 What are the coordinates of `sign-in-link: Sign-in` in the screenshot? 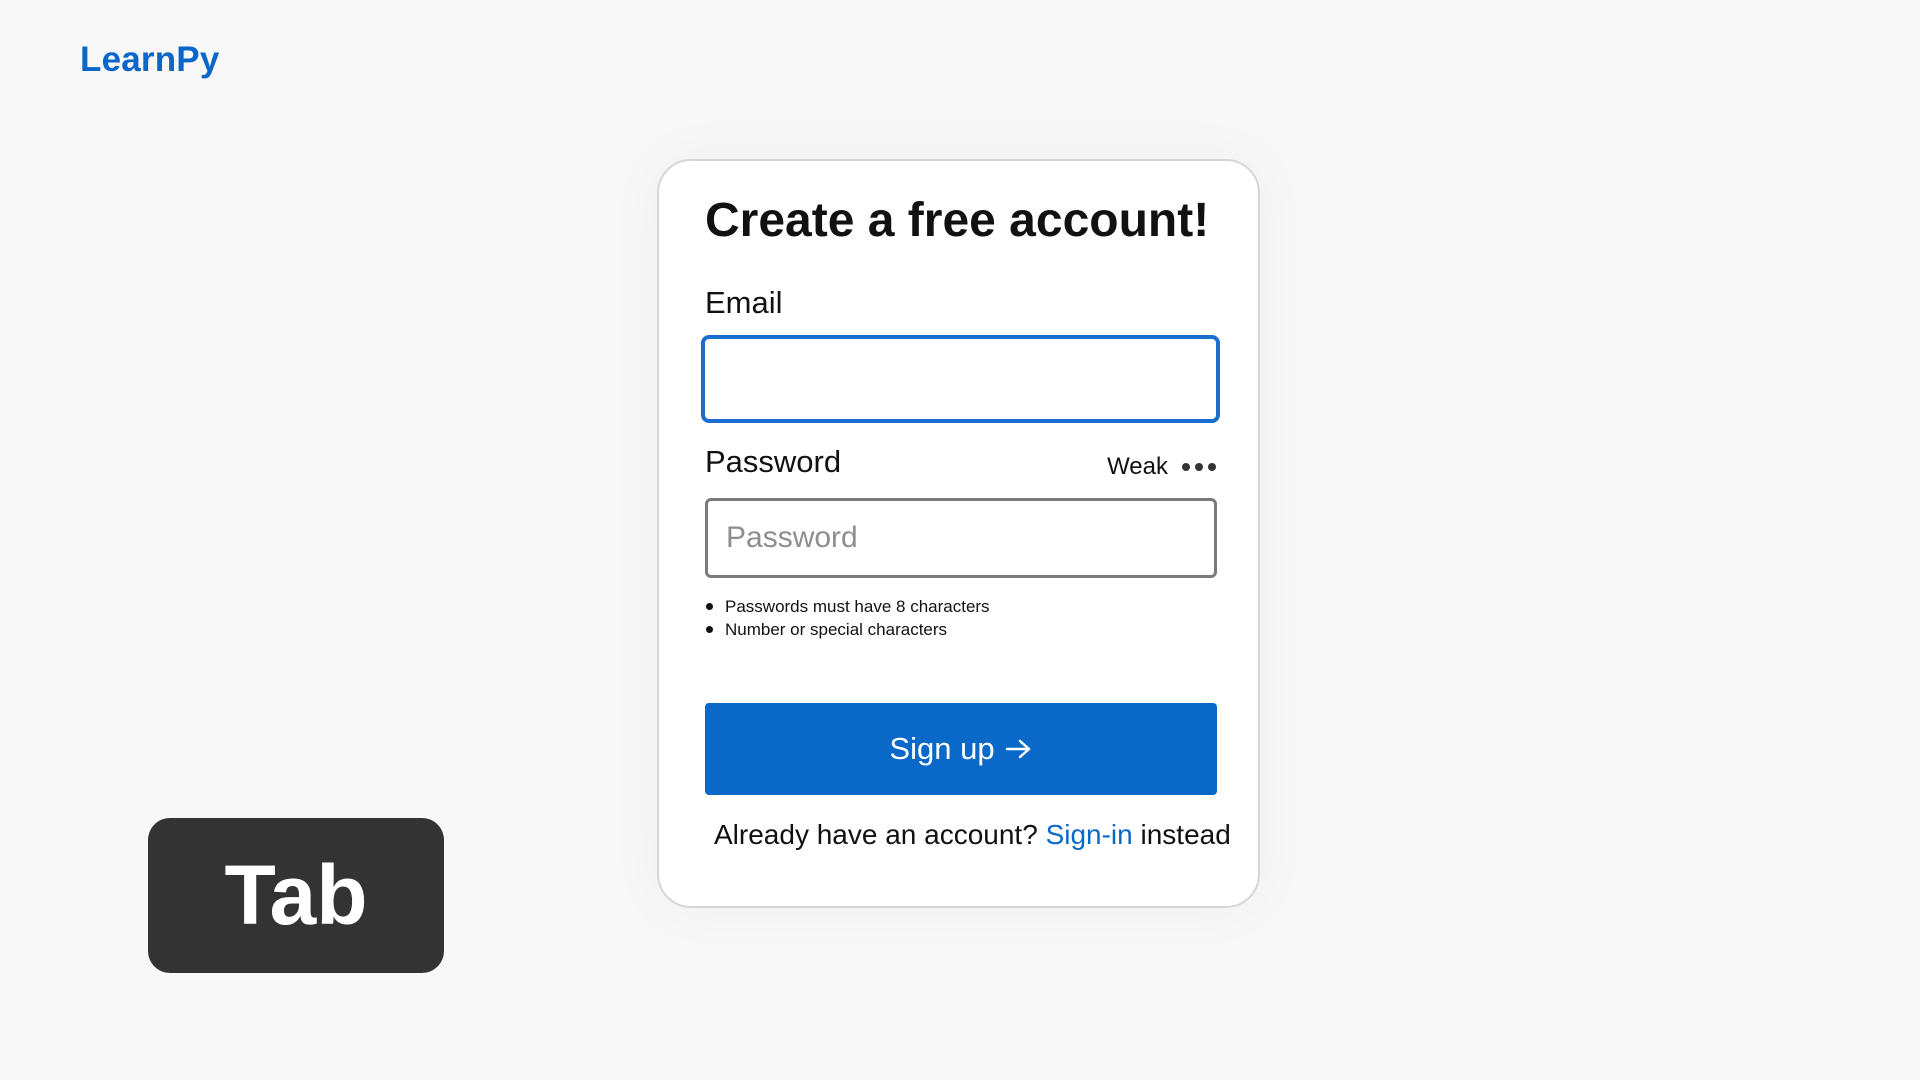 It's located at (1089, 834).